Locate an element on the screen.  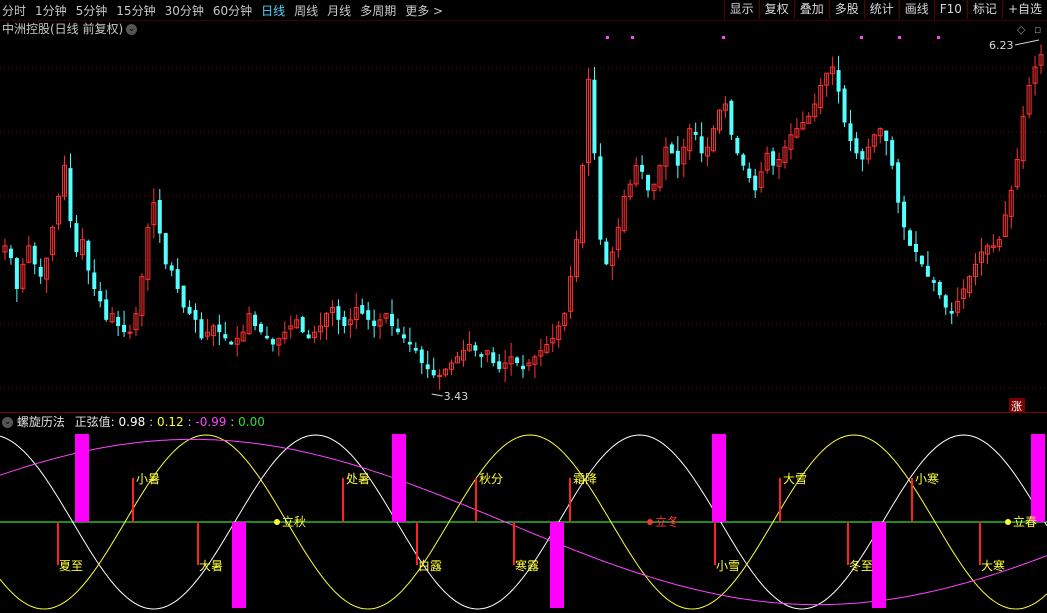
panel-divider is located at coordinates (523, 412).